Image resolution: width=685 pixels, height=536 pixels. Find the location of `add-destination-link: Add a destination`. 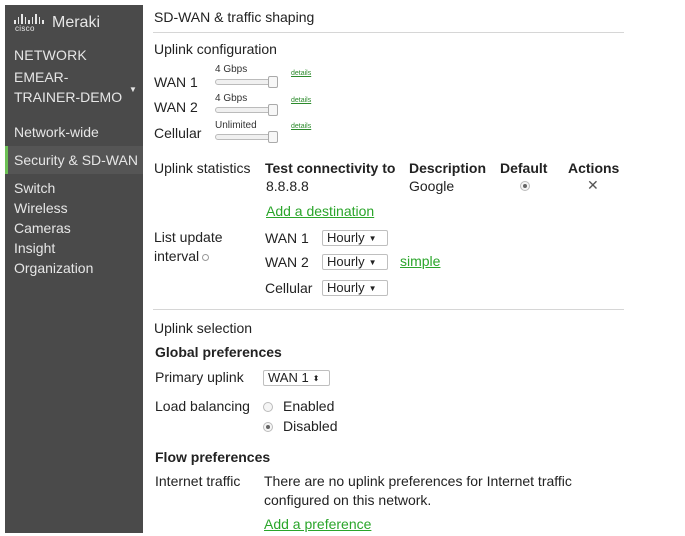

add-destination-link: Add a destination is located at coordinates (320, 211).